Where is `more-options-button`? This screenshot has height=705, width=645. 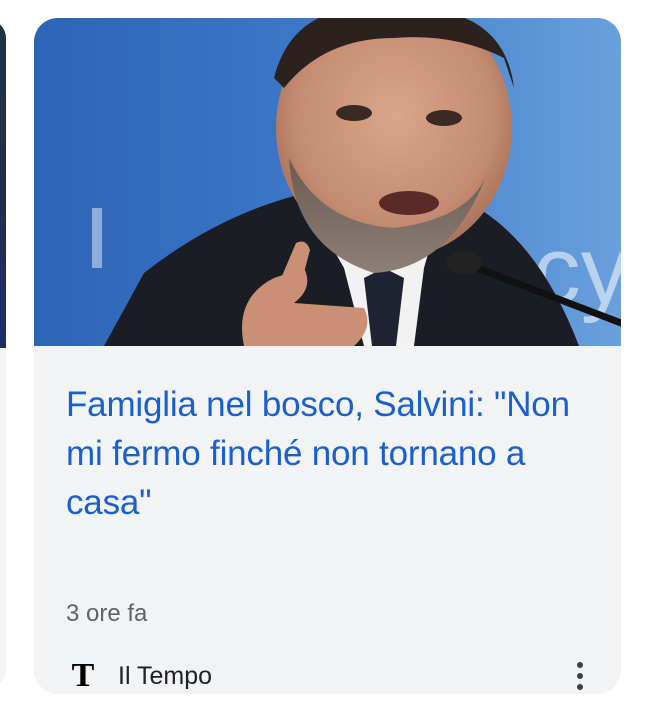
more-options-button is located at coordinates (580, 676).